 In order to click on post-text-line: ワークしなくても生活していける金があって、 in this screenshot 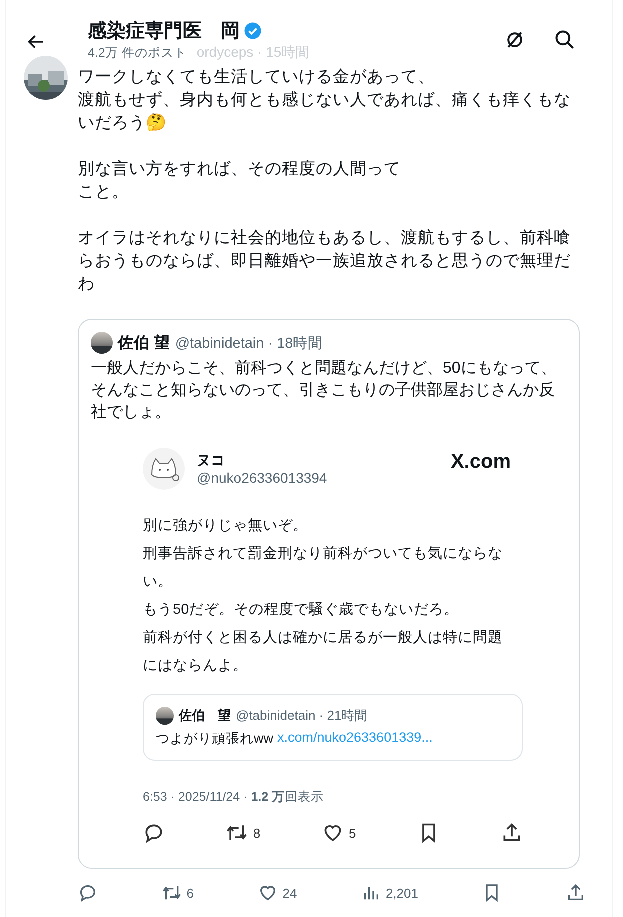, I will do `click(257, 77)`.